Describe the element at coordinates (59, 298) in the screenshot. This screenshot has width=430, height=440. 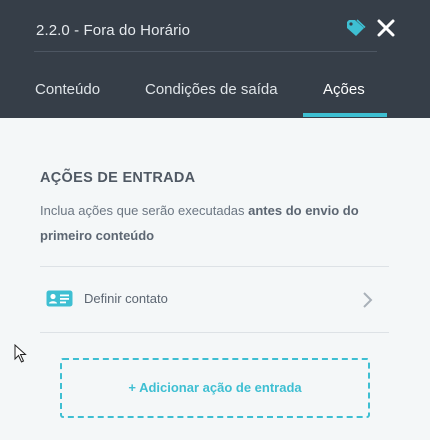
I see `contact-card-icon` at that location.